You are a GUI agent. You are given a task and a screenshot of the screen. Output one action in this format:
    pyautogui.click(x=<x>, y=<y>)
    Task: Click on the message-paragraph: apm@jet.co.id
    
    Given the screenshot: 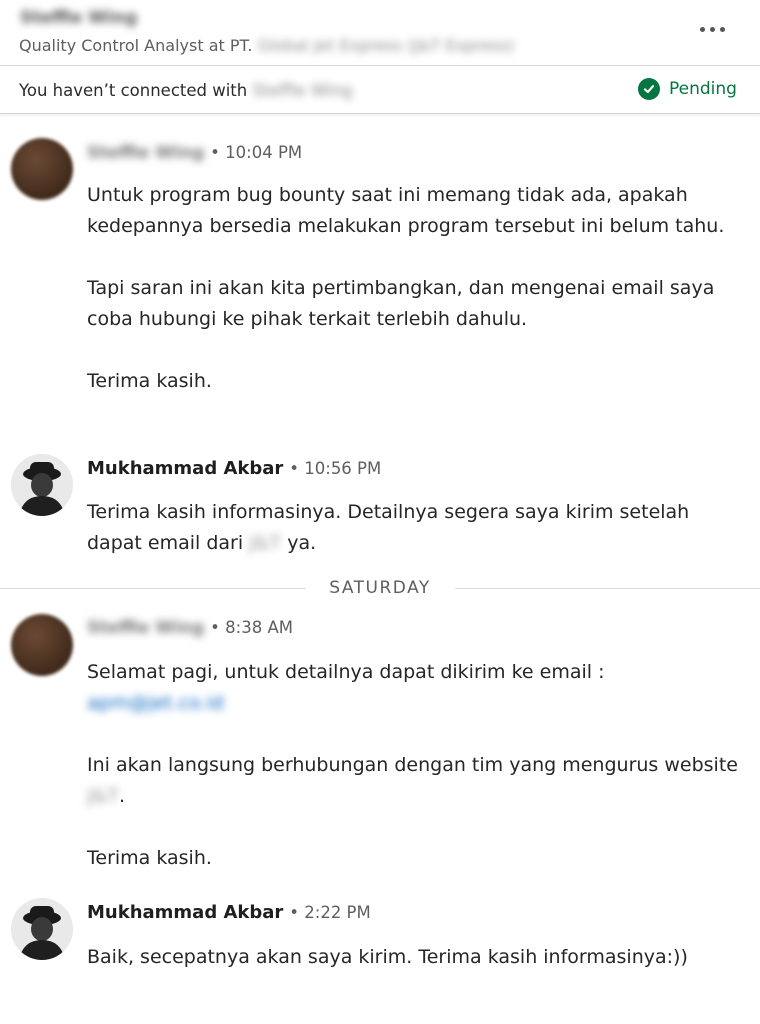 What is the action you would take?
    pyautogui.click(x=417, y=703)
    